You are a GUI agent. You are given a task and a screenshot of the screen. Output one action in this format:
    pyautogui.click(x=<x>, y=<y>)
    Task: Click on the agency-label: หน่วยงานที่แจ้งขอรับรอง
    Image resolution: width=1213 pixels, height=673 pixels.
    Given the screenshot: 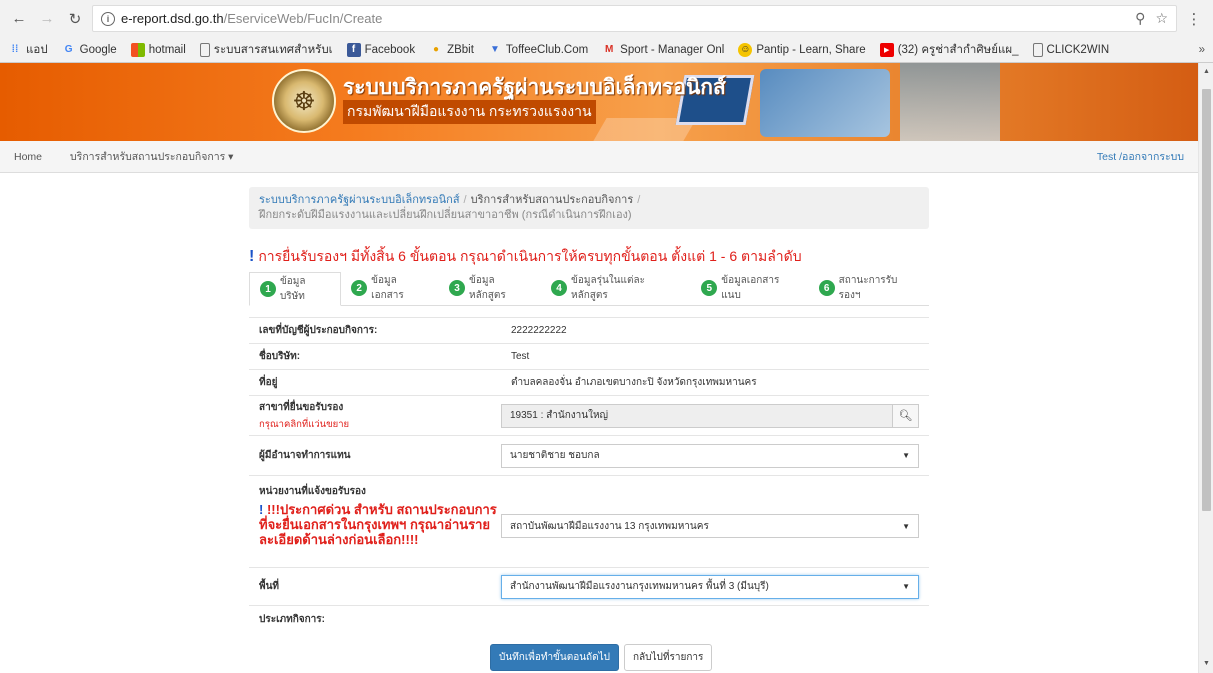 What is the action you would take?
    pyautogui.click(x=312, y=491)
    